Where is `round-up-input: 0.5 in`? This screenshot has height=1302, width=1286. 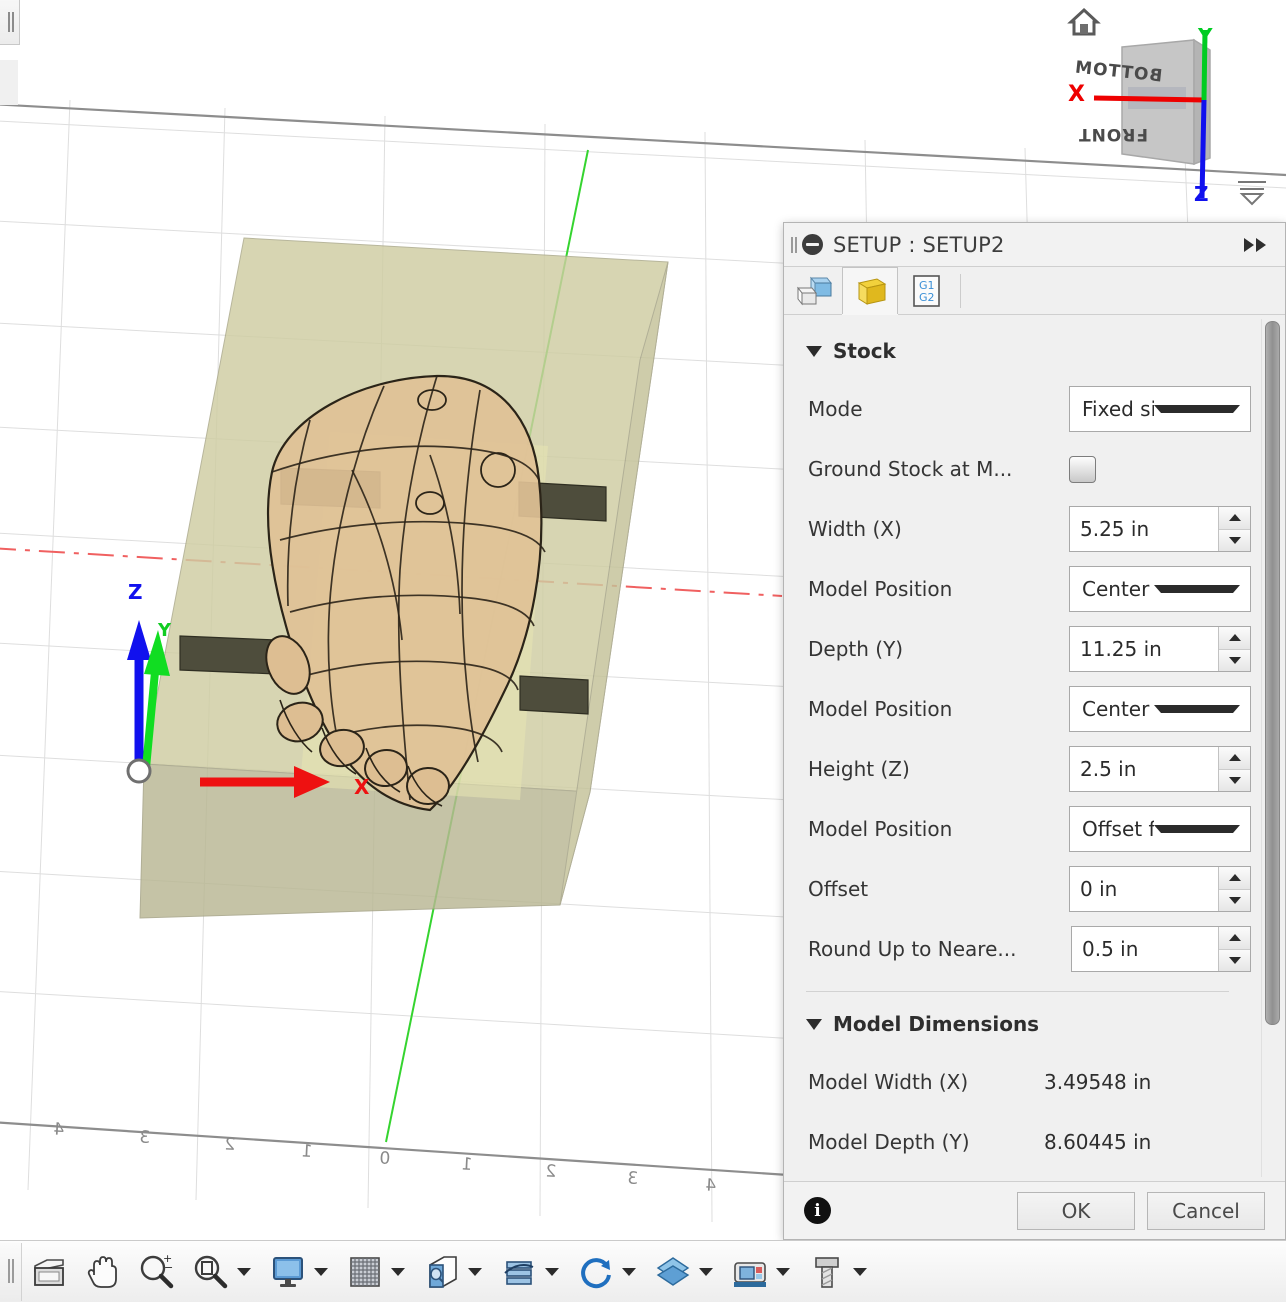 round-up-input: 0.5 in is located at coordinates (1145, 949).